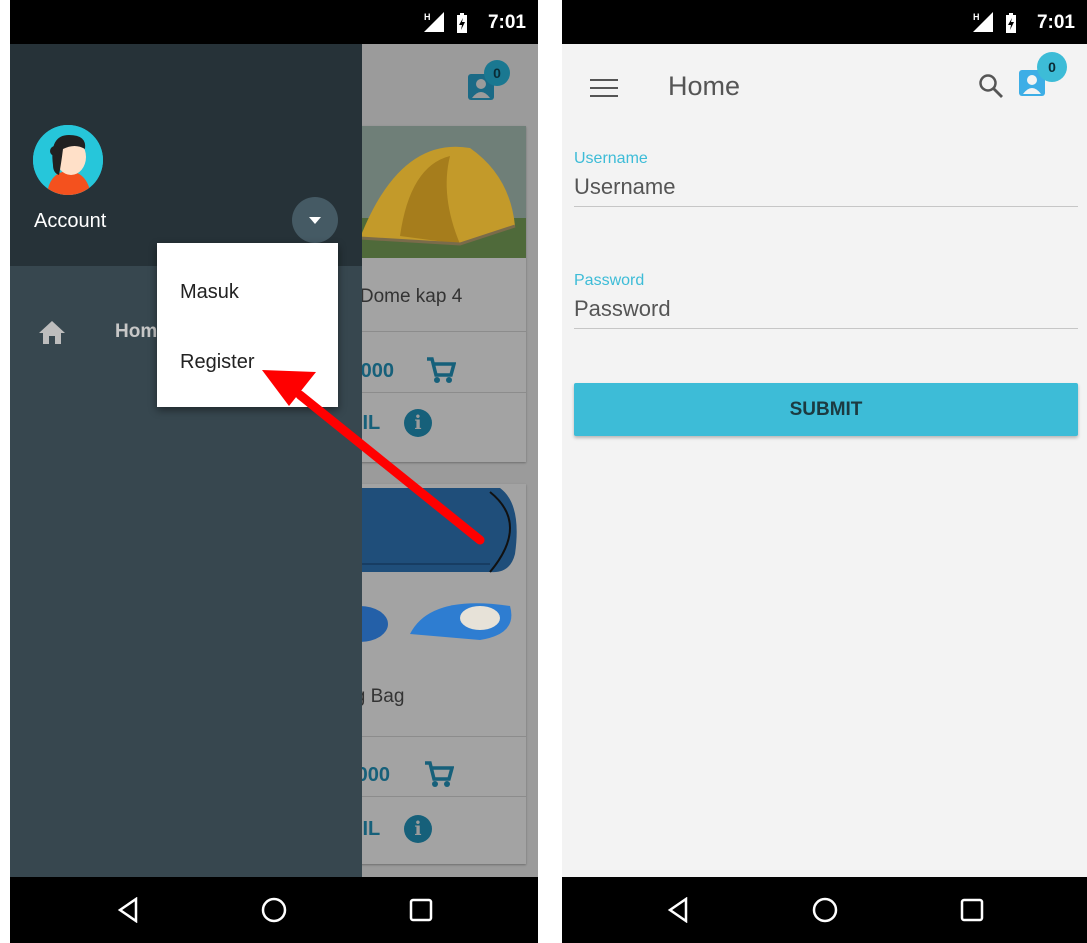 This screenshot has width=1087, height=943. Describe the element at coordinates (826, 409) in the screenshot. I see `submit-button: SUBMIT` at that location.